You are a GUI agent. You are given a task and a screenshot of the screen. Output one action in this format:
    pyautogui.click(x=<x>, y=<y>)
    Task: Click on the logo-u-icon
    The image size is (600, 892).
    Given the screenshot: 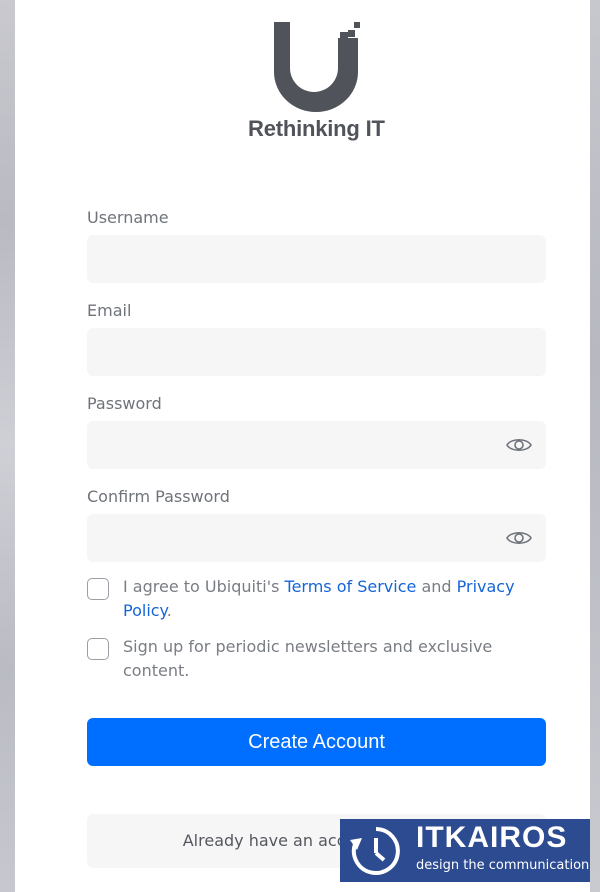 What is the action you would take?
    pyautogui.click(x=317, y=67)
    